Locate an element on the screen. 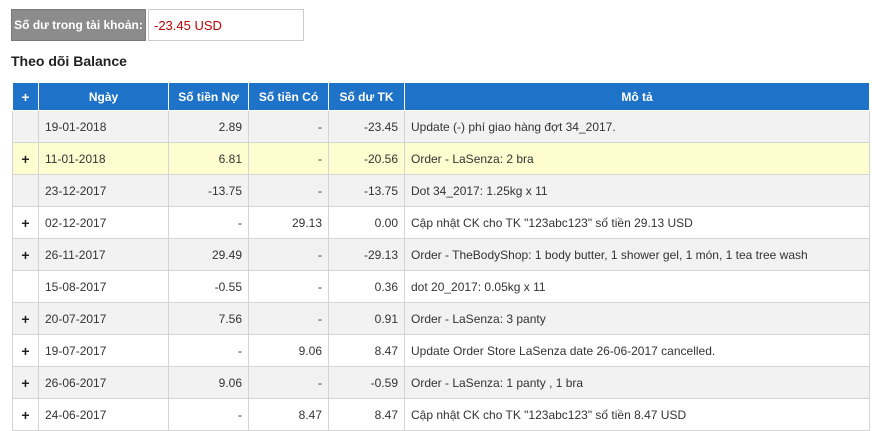 The image size is (872, 431). cell-balance: -23.45 is located at coordinates (366, 126).